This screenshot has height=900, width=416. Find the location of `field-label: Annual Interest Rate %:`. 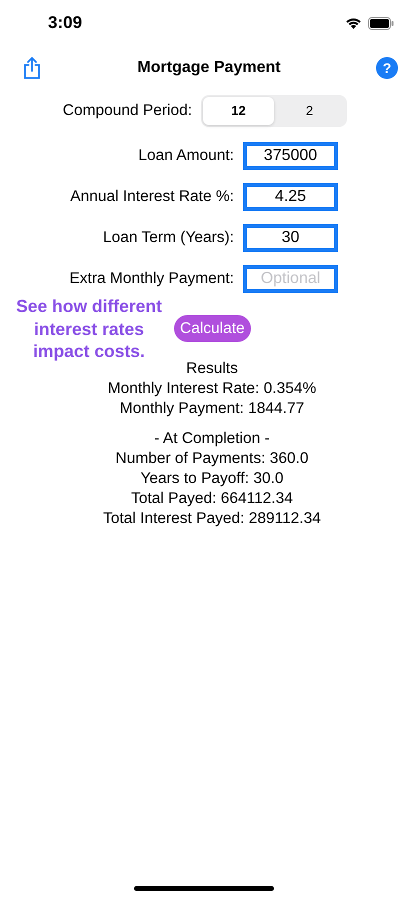

field-label: Annual Interest Rate %: is located at coordinates (152, 197).